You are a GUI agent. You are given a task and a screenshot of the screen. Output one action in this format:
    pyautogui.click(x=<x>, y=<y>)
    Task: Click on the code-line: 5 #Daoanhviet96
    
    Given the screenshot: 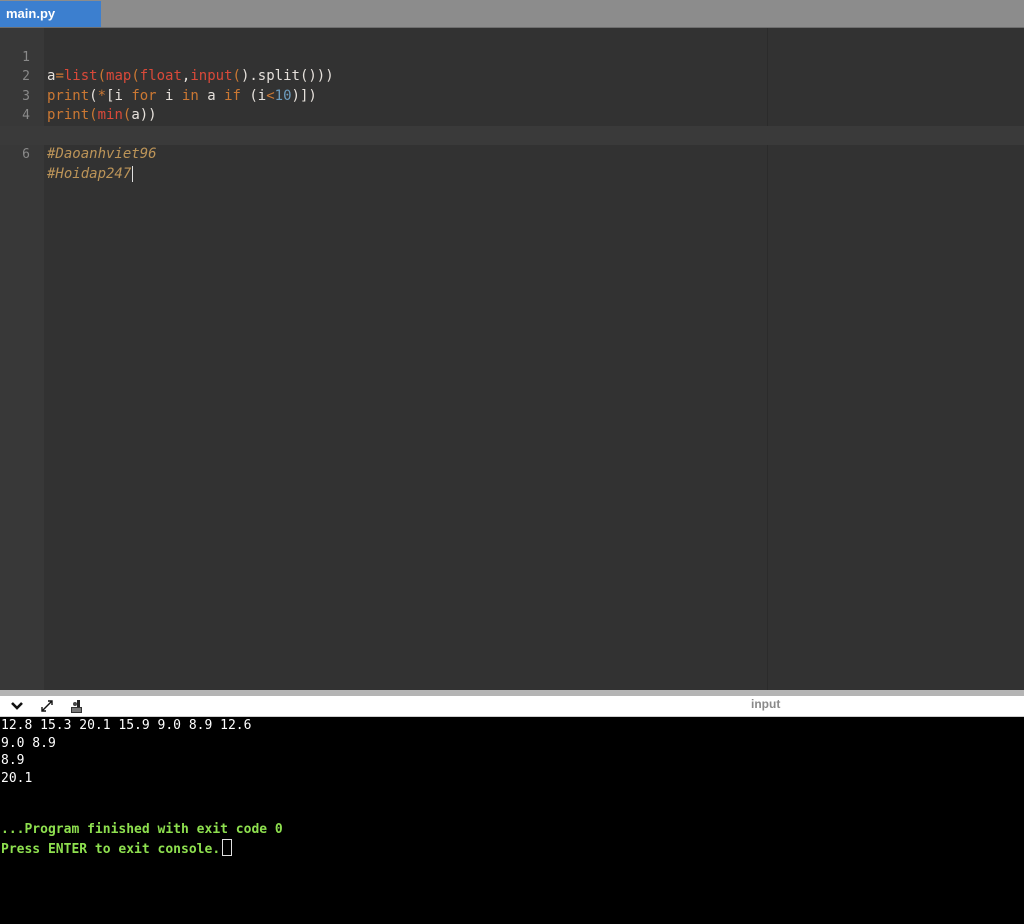 What is the action you would take?
    pyautogui.click(x=512, y=134)
    